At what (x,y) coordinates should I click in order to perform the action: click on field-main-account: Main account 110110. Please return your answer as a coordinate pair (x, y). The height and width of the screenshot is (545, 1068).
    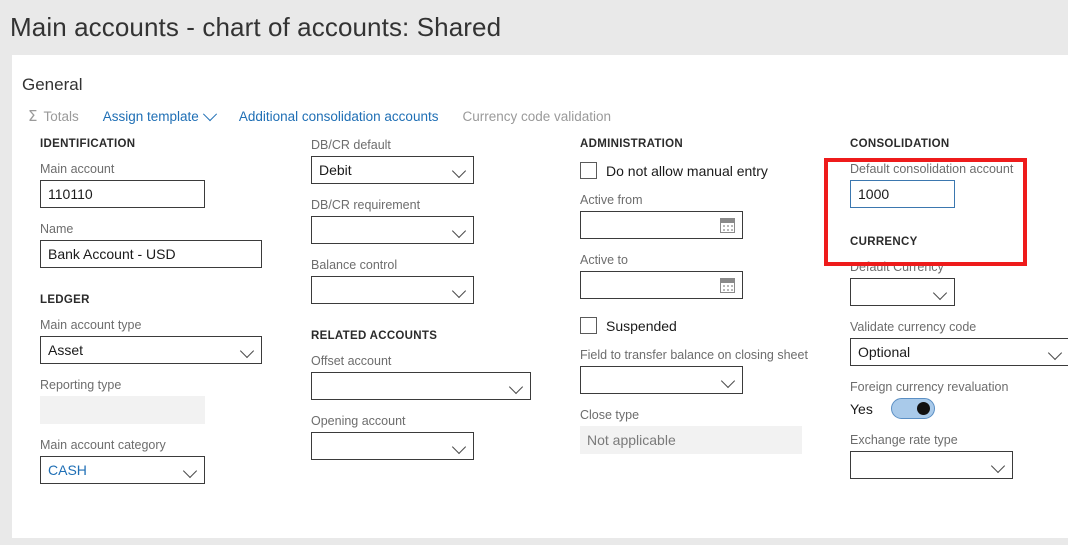
    Looking at the image, I should click on (165, 185).